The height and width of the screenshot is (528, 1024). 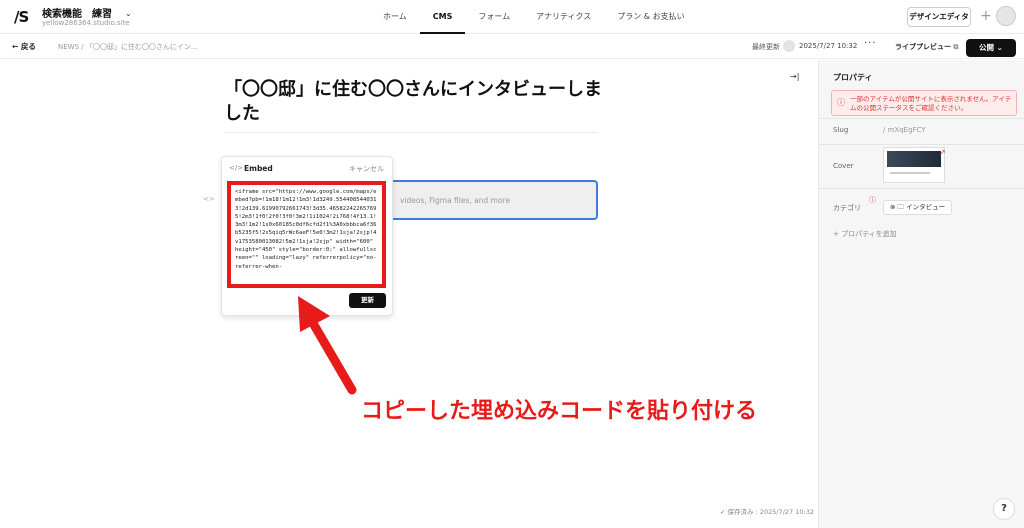 What do you see at coordinates (942, 152) in the screenshot?
I see `cover-edit-icon: ↗` at bounding box center [942, 152].